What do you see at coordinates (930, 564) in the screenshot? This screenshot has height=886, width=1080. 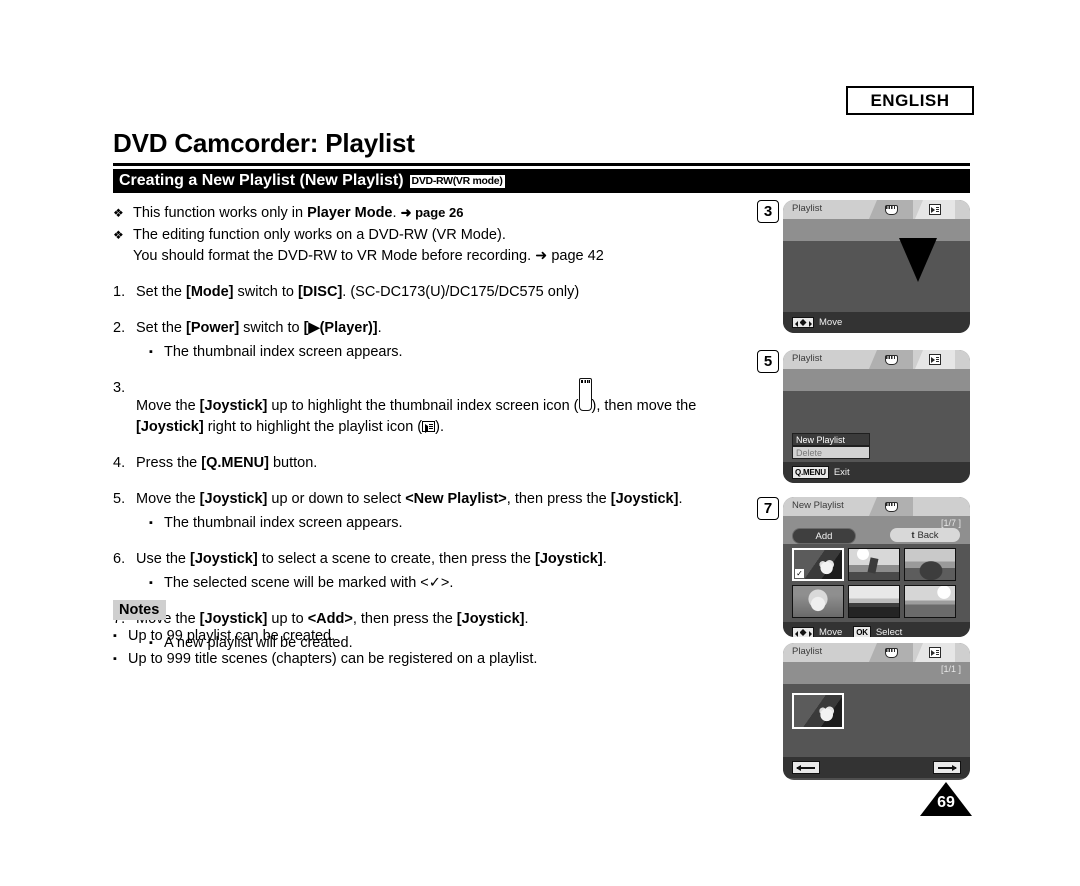 I see `thumbnail-dolphin` at bounding box center [930, 564].